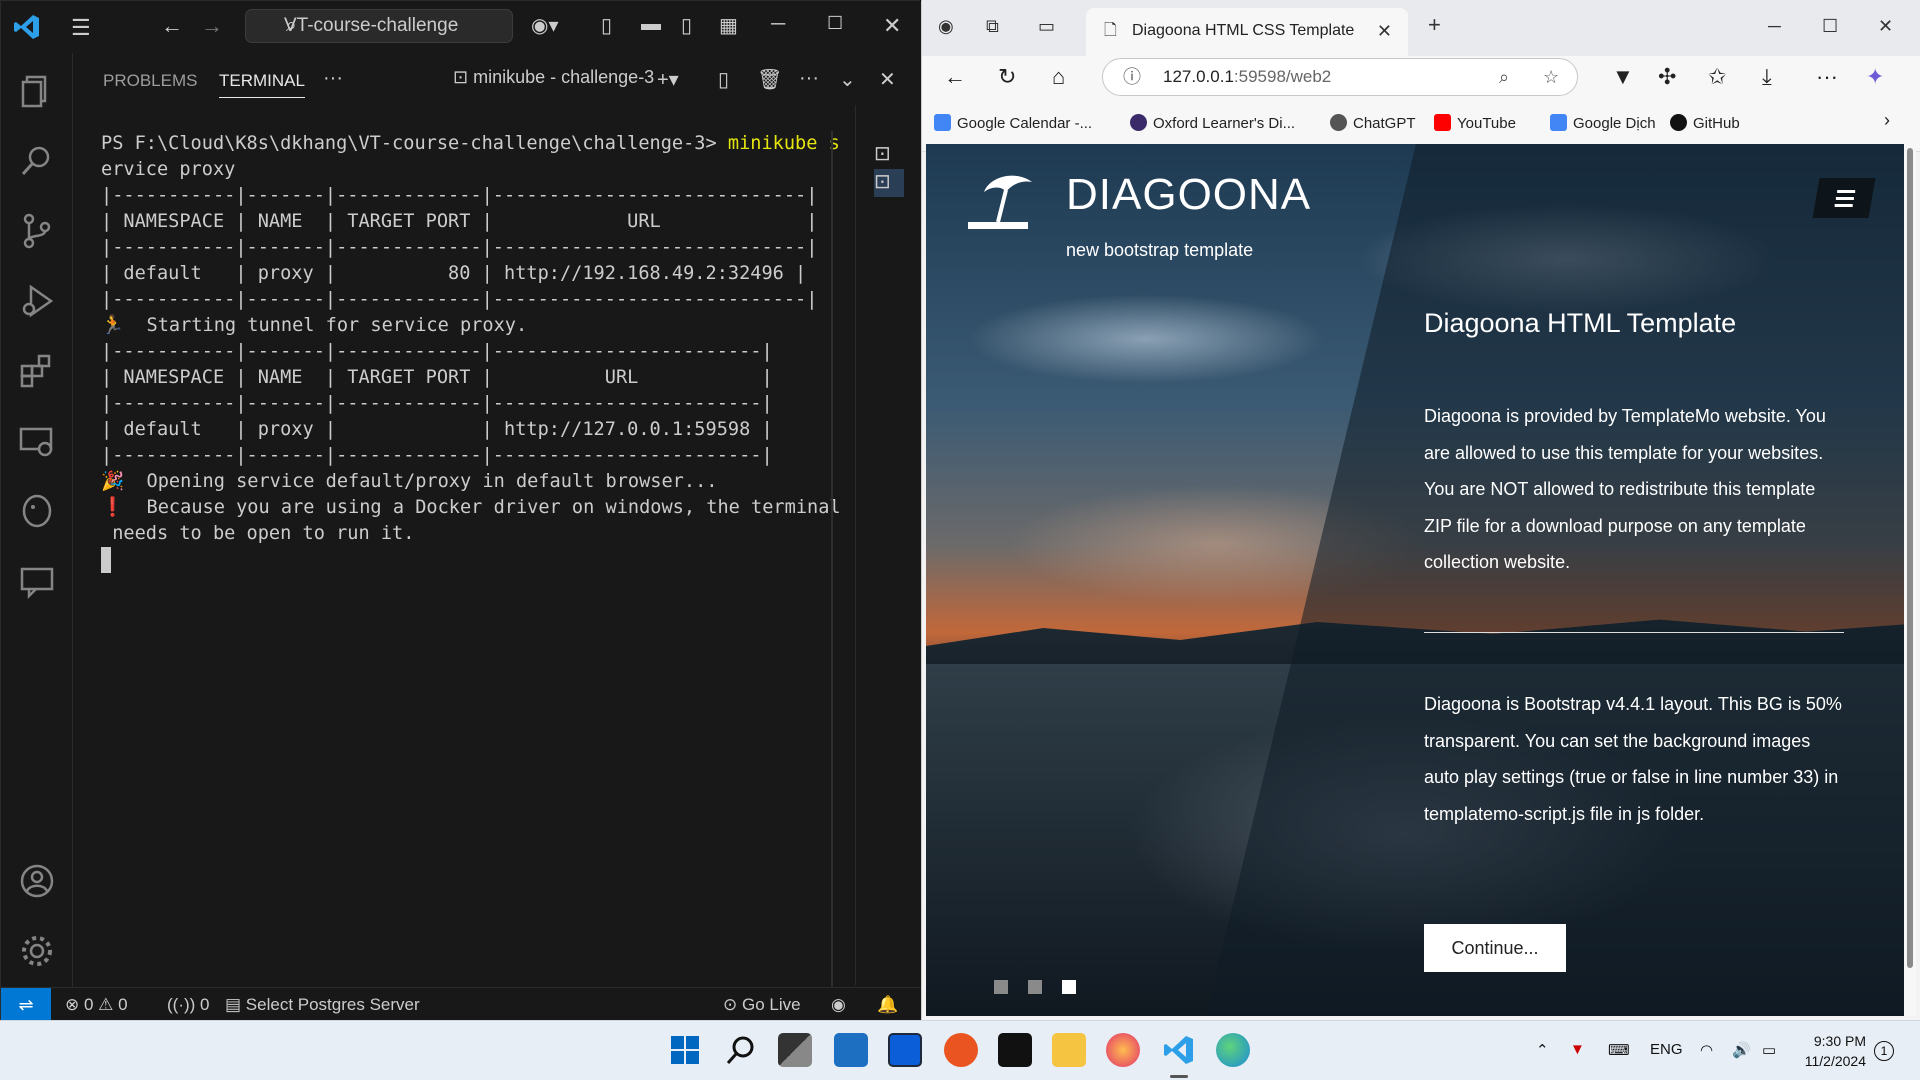  Describe the element at coordinates (1373, 123) in the screenshot. I see `bookmark-item: ChatGPT` at that location.